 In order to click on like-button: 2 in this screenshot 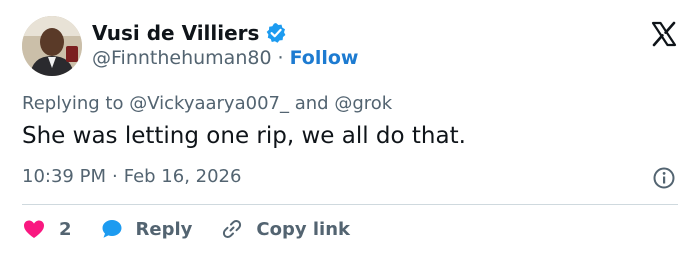, I will do `click(47, 229)`.